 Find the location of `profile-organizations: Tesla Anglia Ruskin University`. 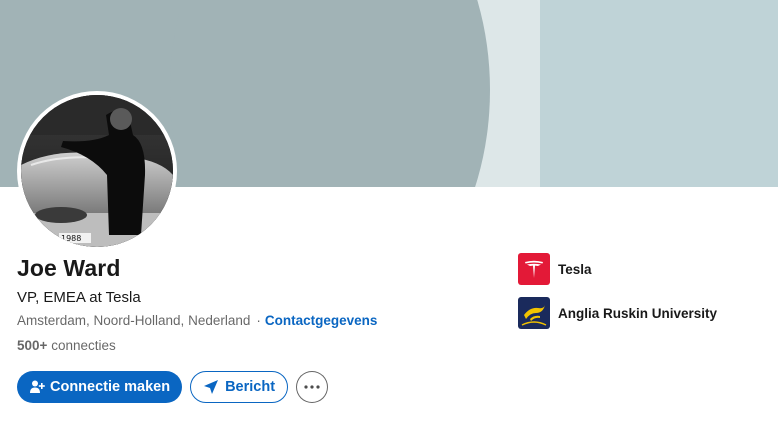

profile-organizations: Tesla Anglia Ruskin University is located at coordinates (617, 297).